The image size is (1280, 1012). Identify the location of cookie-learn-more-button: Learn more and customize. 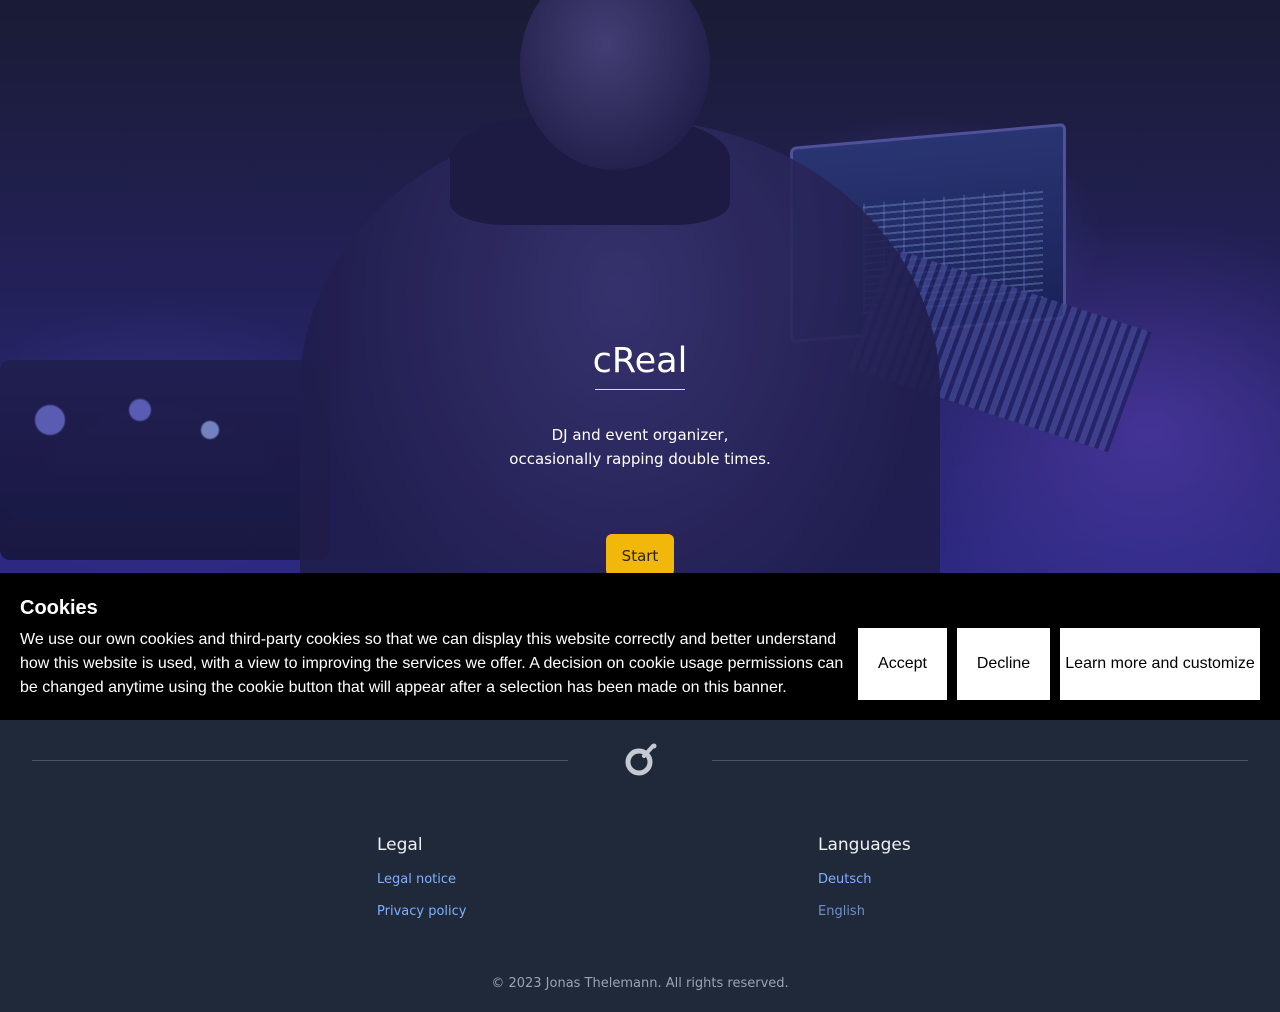
(1160, 664).